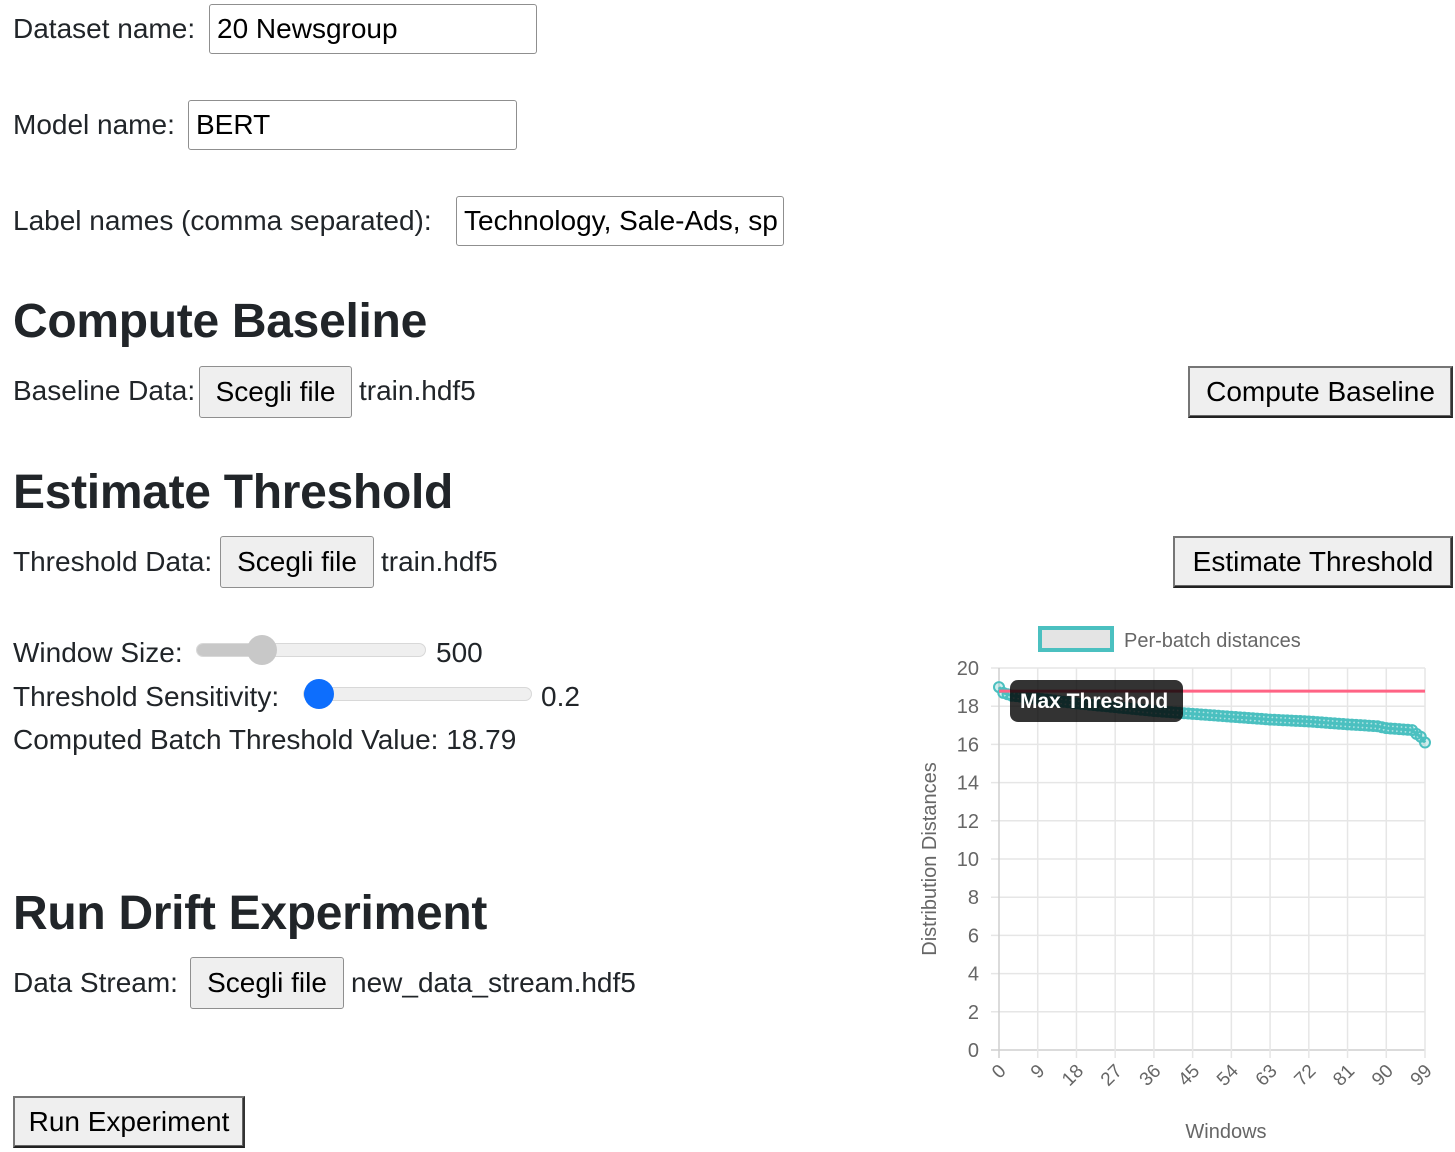 Image resolution: width=1455 pixels, height=1152 pixels. Describe the element at coordinates (1422, 1076) in the screenshot. I see `x-tick-label: 99` at that location.